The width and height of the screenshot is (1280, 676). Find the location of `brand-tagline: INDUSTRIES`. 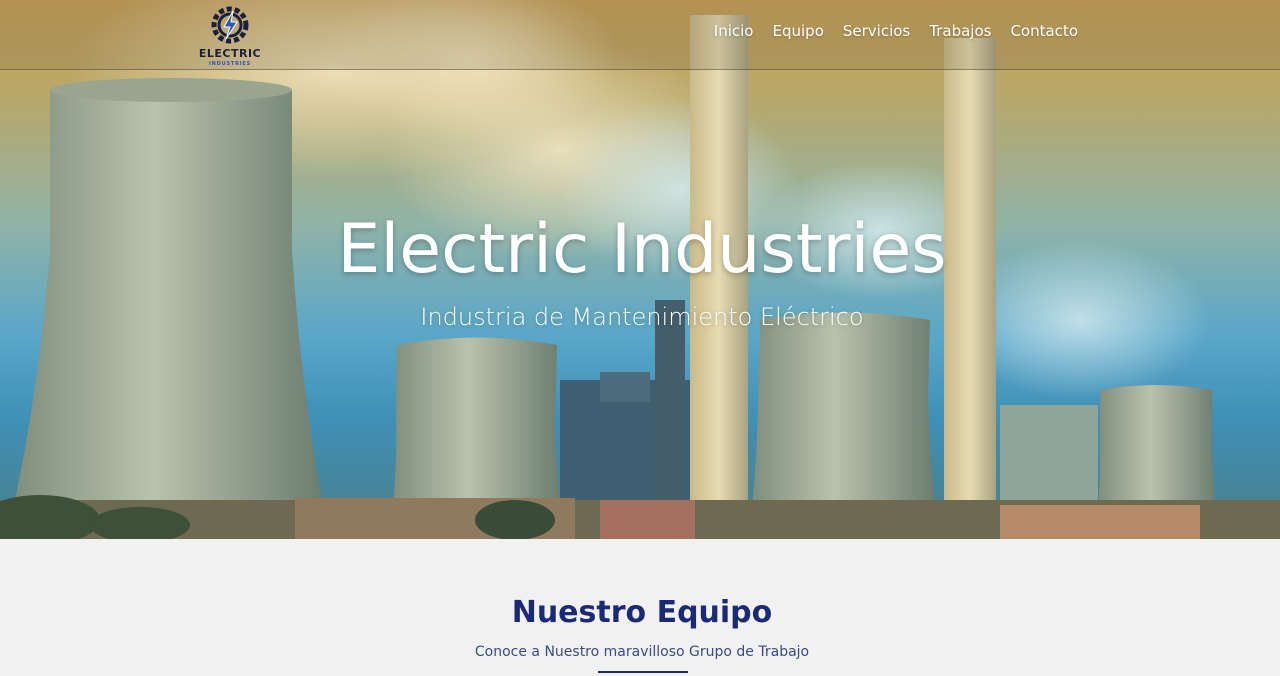

brand-tagline: INDUSTRIES is located at coordinates (230, 64).